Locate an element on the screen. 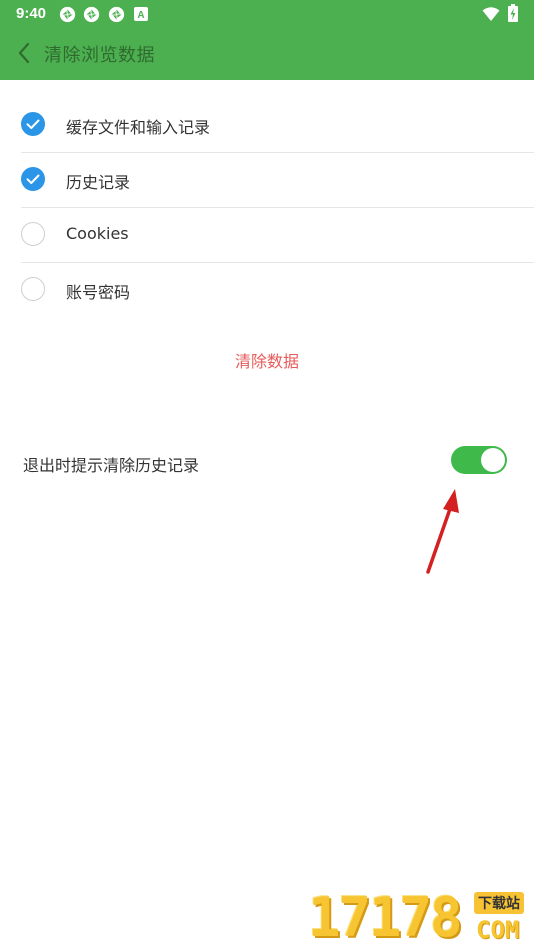 This screenshot has height=950, width=534. option-label: 历史记录 is located at coordinates (98, 182).